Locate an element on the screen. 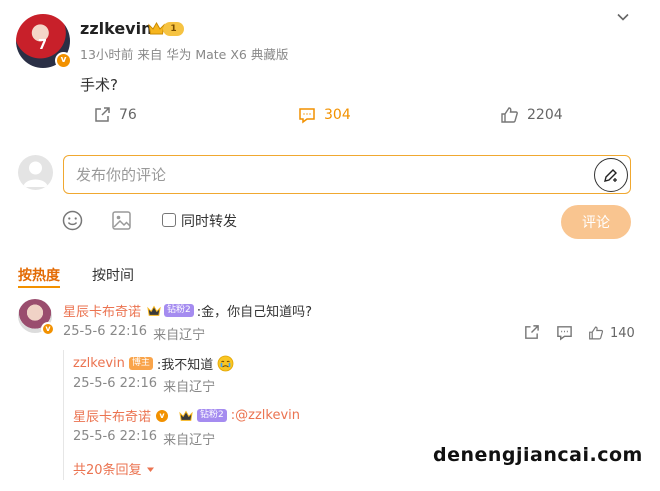 The width and height of the screenshot is (660, 491). repost-label: 同时转发 is located at coordinates (209, 222).